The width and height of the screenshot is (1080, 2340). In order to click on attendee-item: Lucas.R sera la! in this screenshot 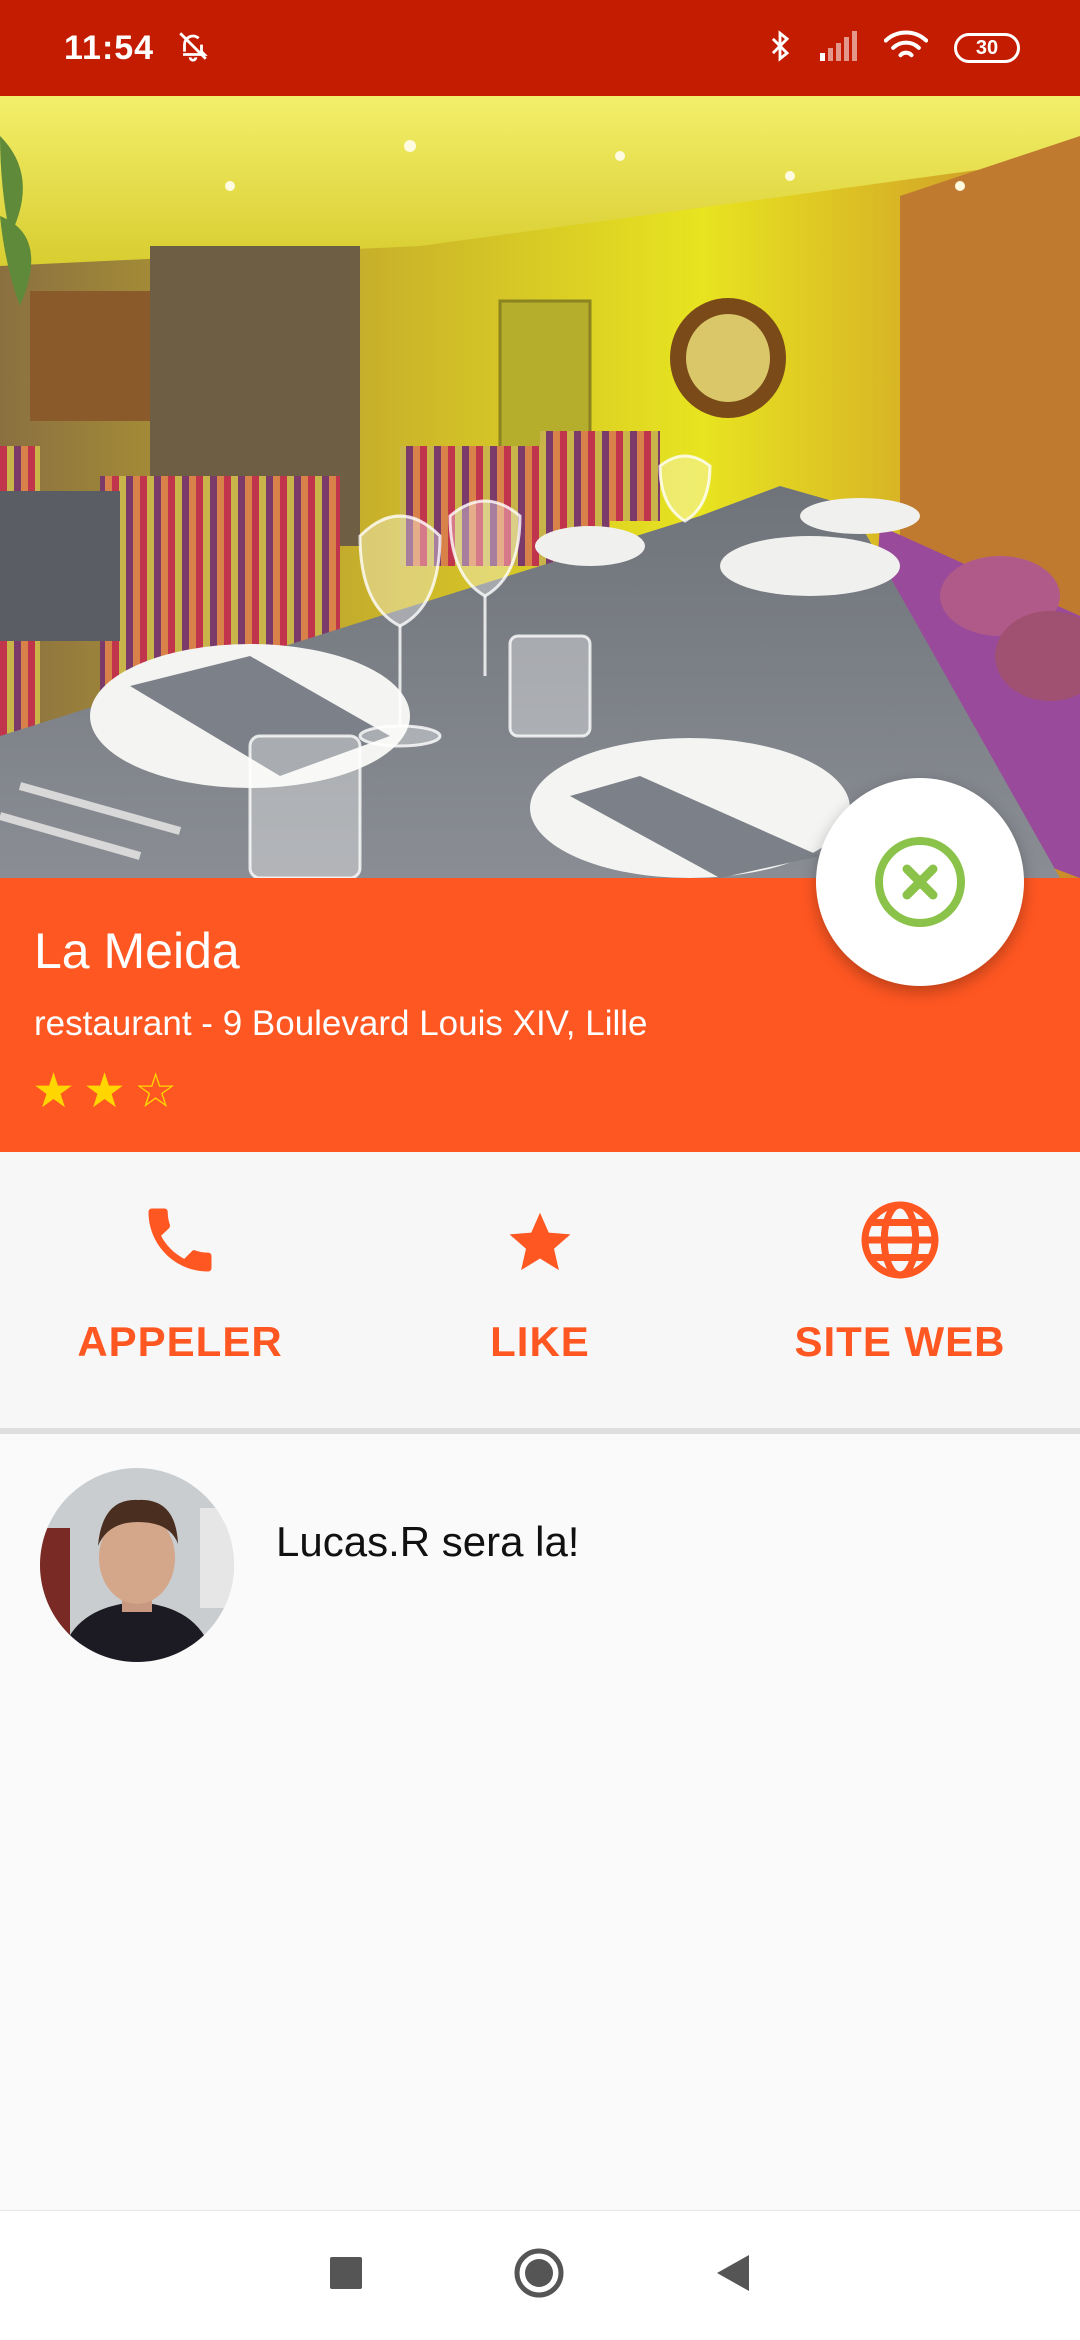, I will do `click(309, 1565)`.